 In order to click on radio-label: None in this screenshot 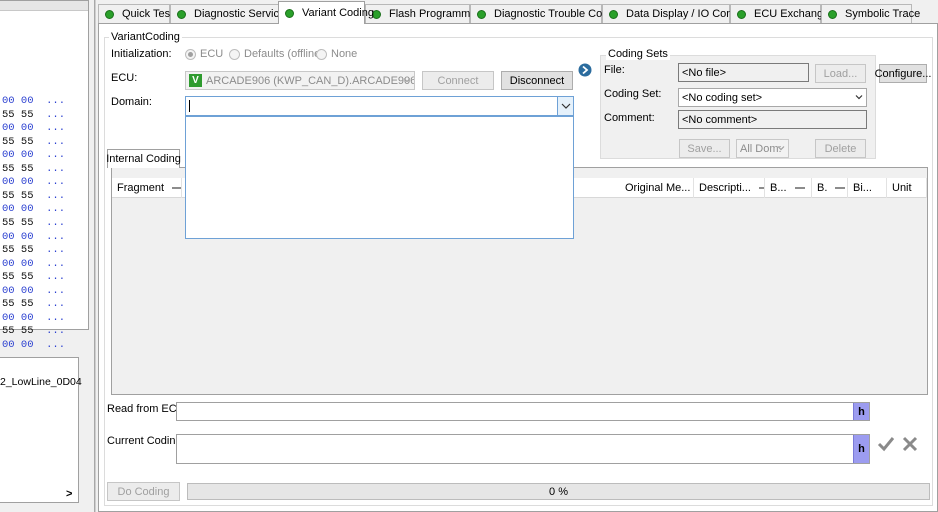, I will do `click(344, 54)`.